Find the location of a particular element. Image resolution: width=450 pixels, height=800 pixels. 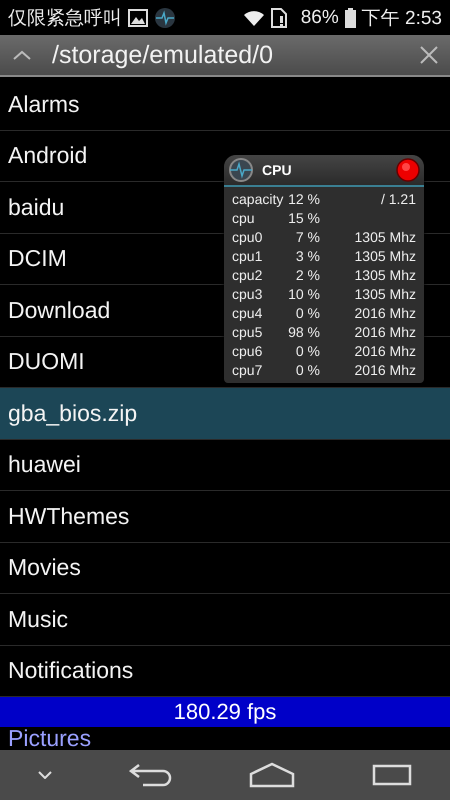

chevron-down-icon is located at coordinates (45, 775).